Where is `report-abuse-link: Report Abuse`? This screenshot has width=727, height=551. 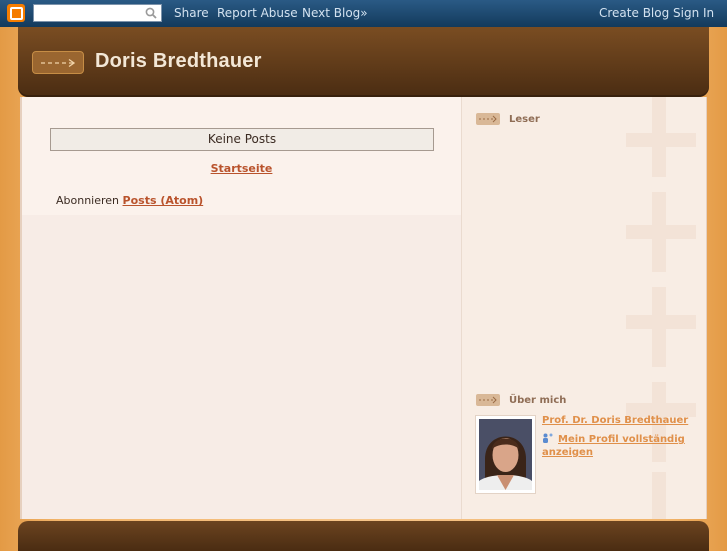 report-abuse-link: Report Abuse is located at coordinates (257, 13).